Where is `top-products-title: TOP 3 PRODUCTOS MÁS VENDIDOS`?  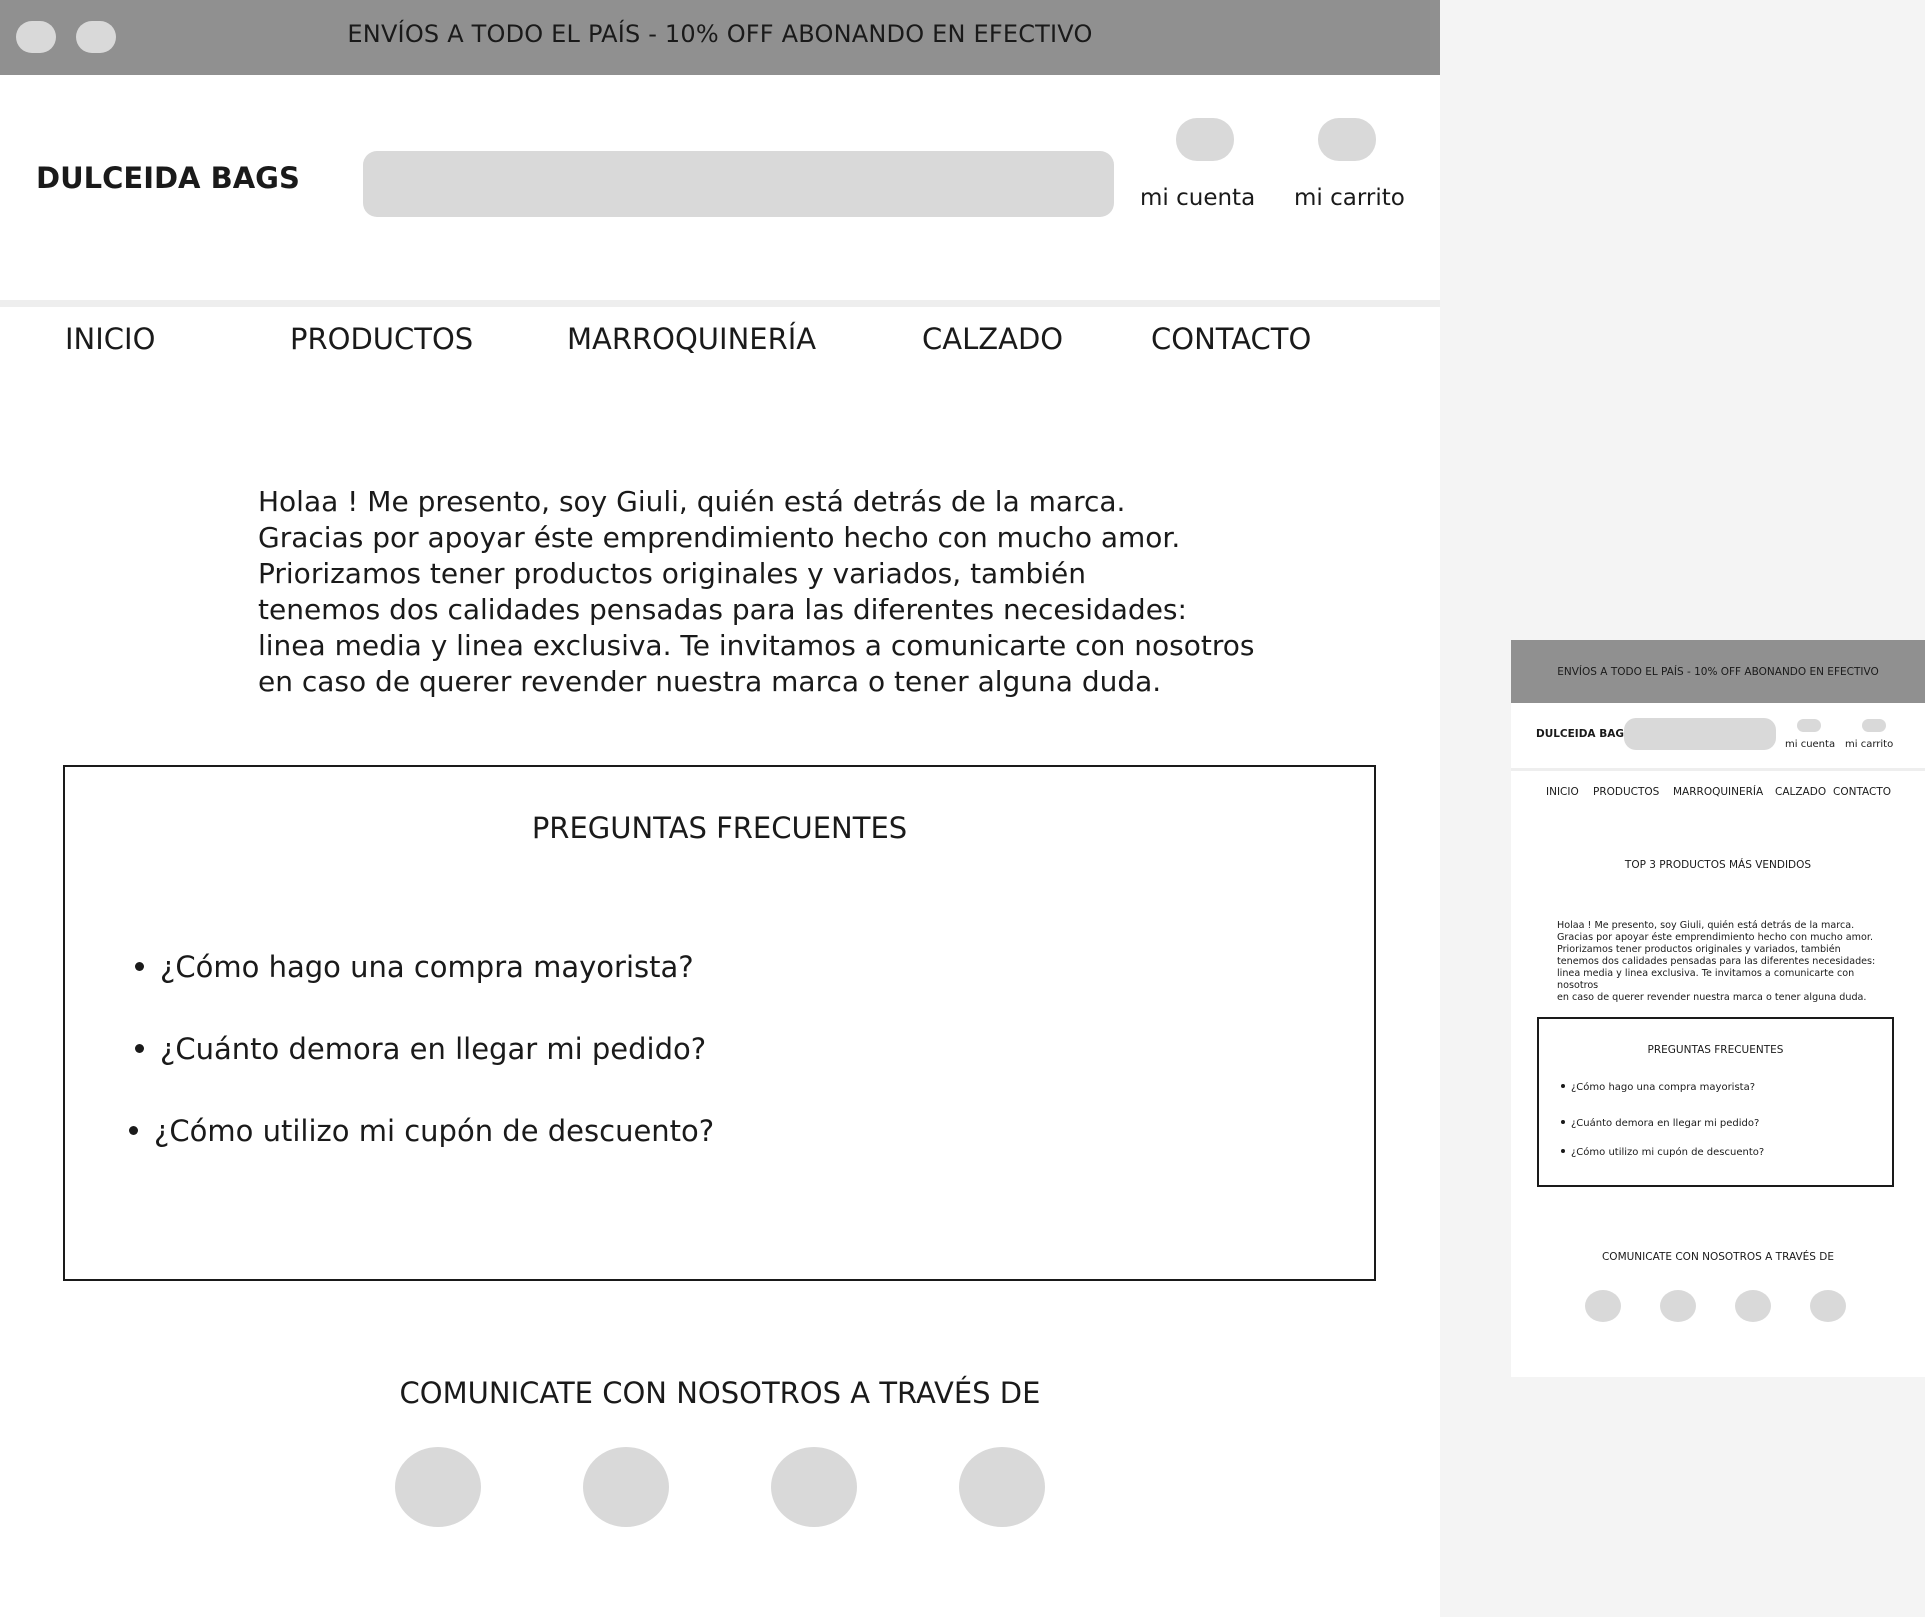
top-products-title: TOP 3 PRODUCTOS MÁS VENDIDOS is located at coordinates (1718, 865).